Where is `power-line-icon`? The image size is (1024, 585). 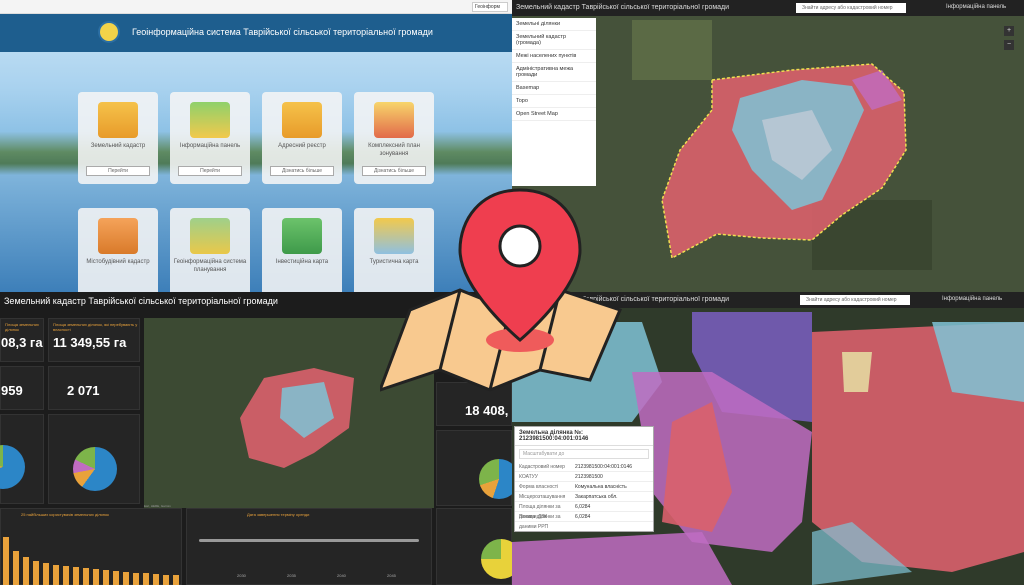 power-line-icon is located at coordinates (210, 236).